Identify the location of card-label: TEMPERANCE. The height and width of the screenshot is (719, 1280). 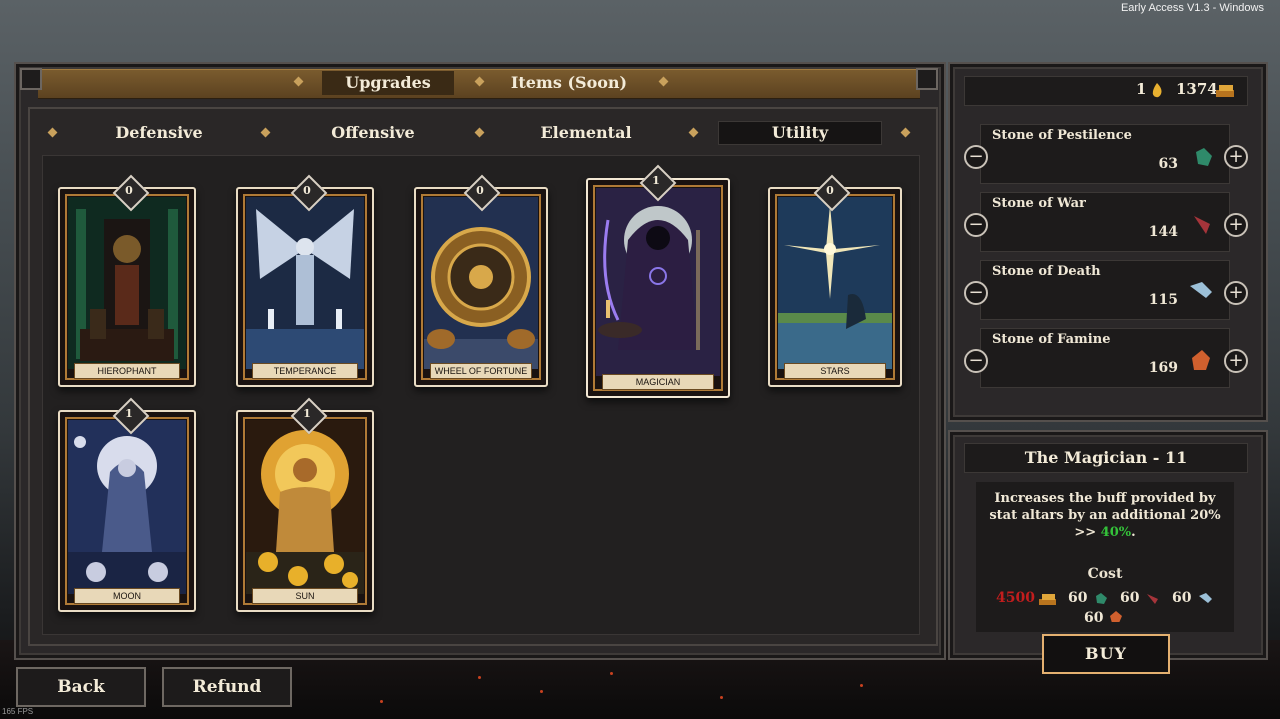
(305, 371).